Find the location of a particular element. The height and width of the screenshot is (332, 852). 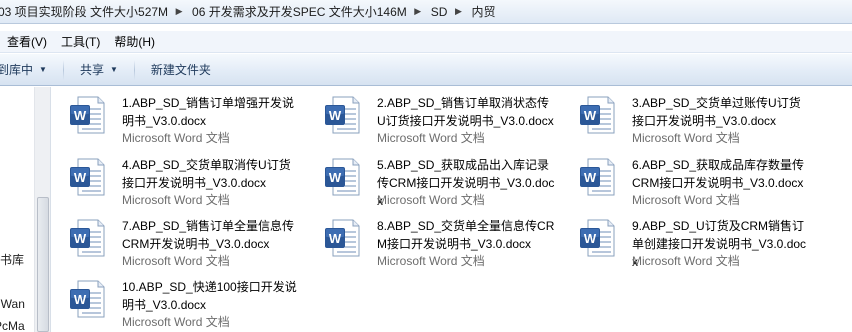

breadcrumb-phase: 03 项目实现阶段 文件大小527M is located at coordinates (86, 11).